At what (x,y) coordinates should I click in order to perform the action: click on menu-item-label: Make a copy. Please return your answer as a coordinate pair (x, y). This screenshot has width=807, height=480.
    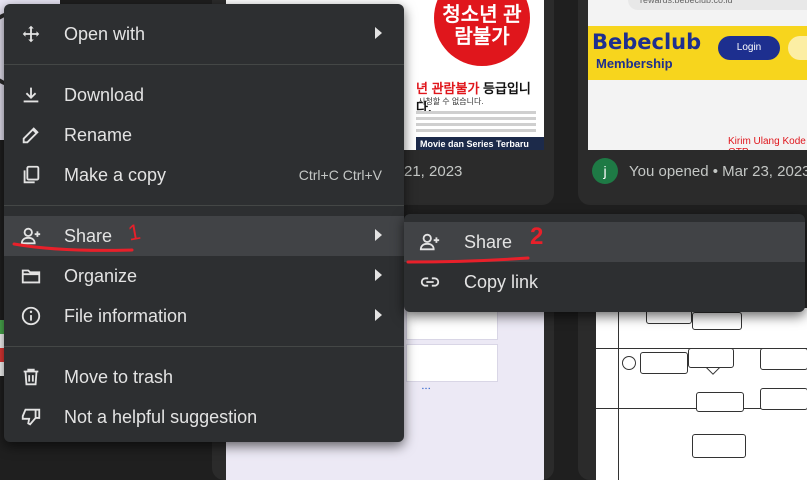
    Looking at the image, I should click on (115, 174).